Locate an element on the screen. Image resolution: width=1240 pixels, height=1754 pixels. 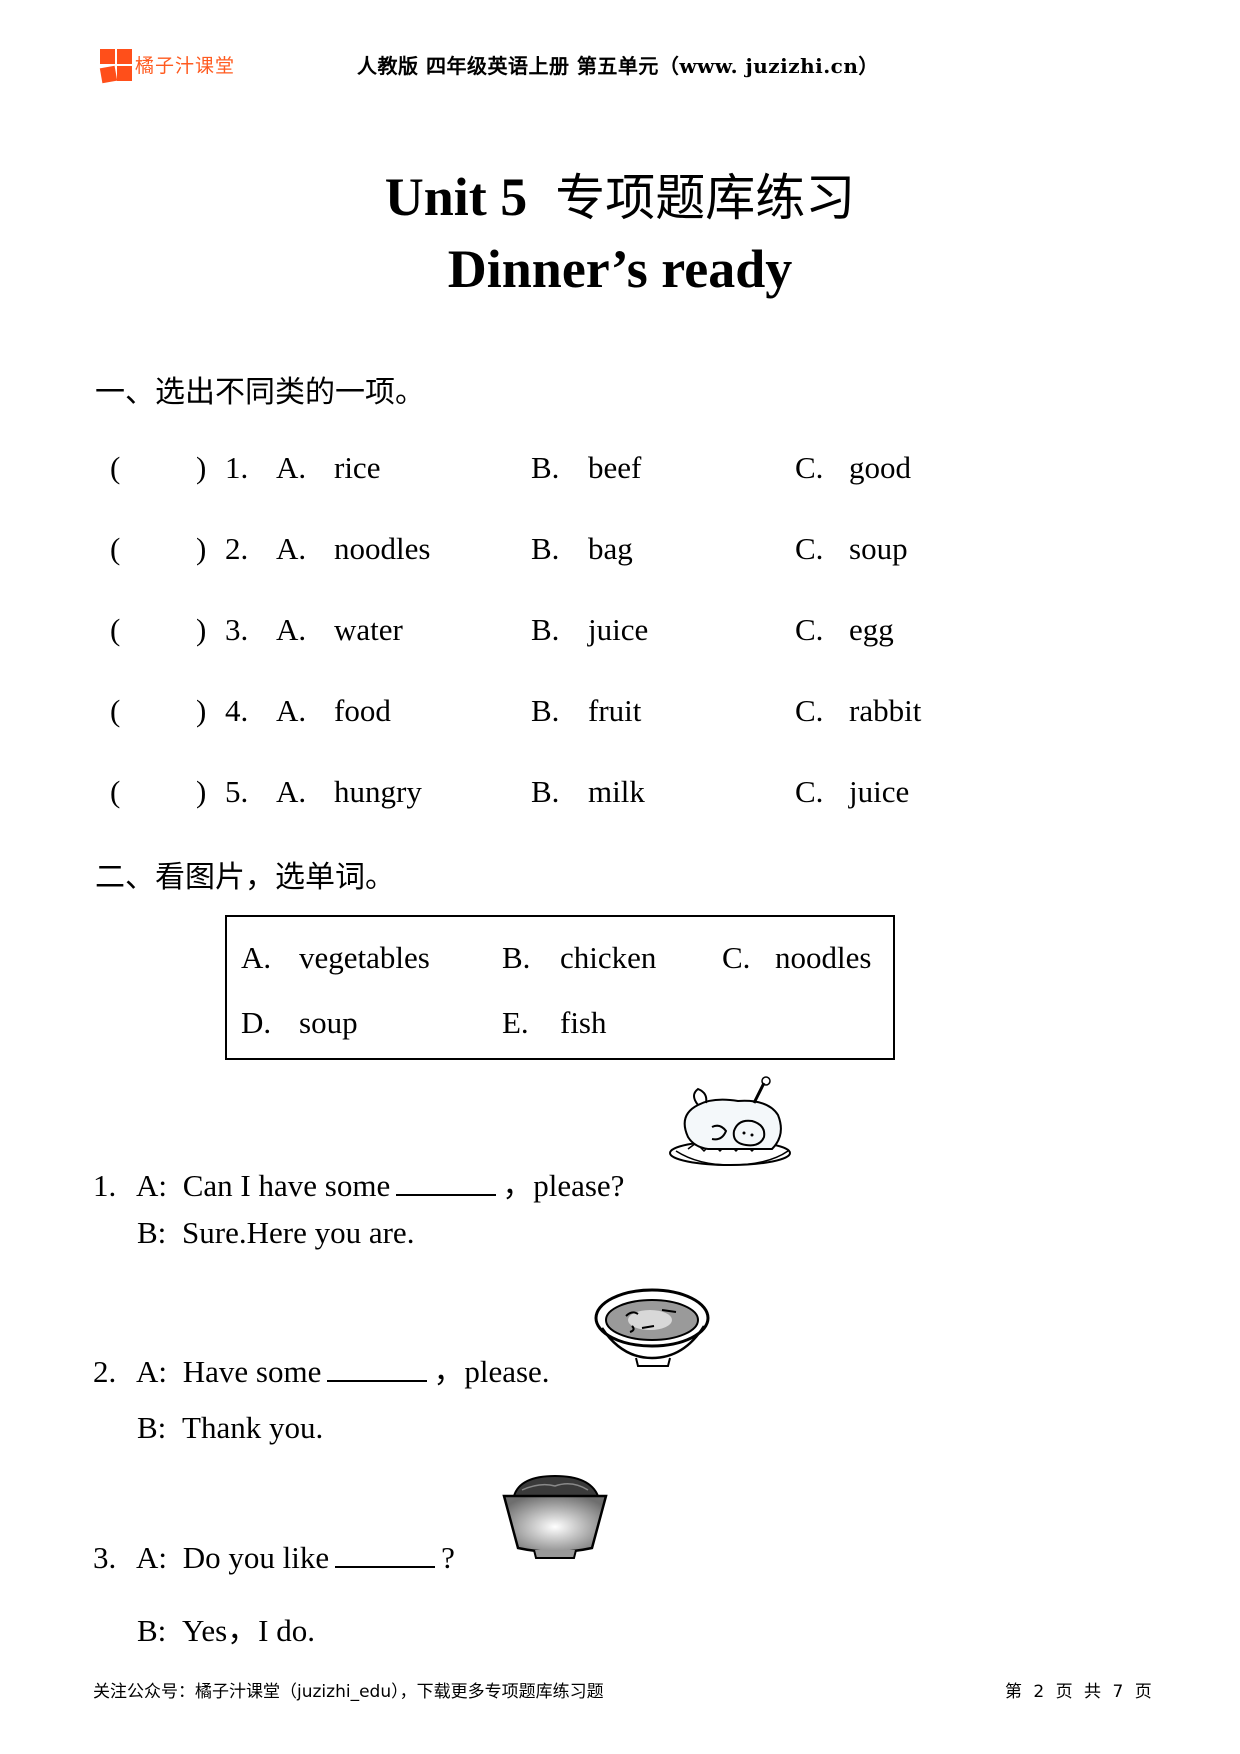
word-bank-word: noodles is located at coordinates (823, 957).